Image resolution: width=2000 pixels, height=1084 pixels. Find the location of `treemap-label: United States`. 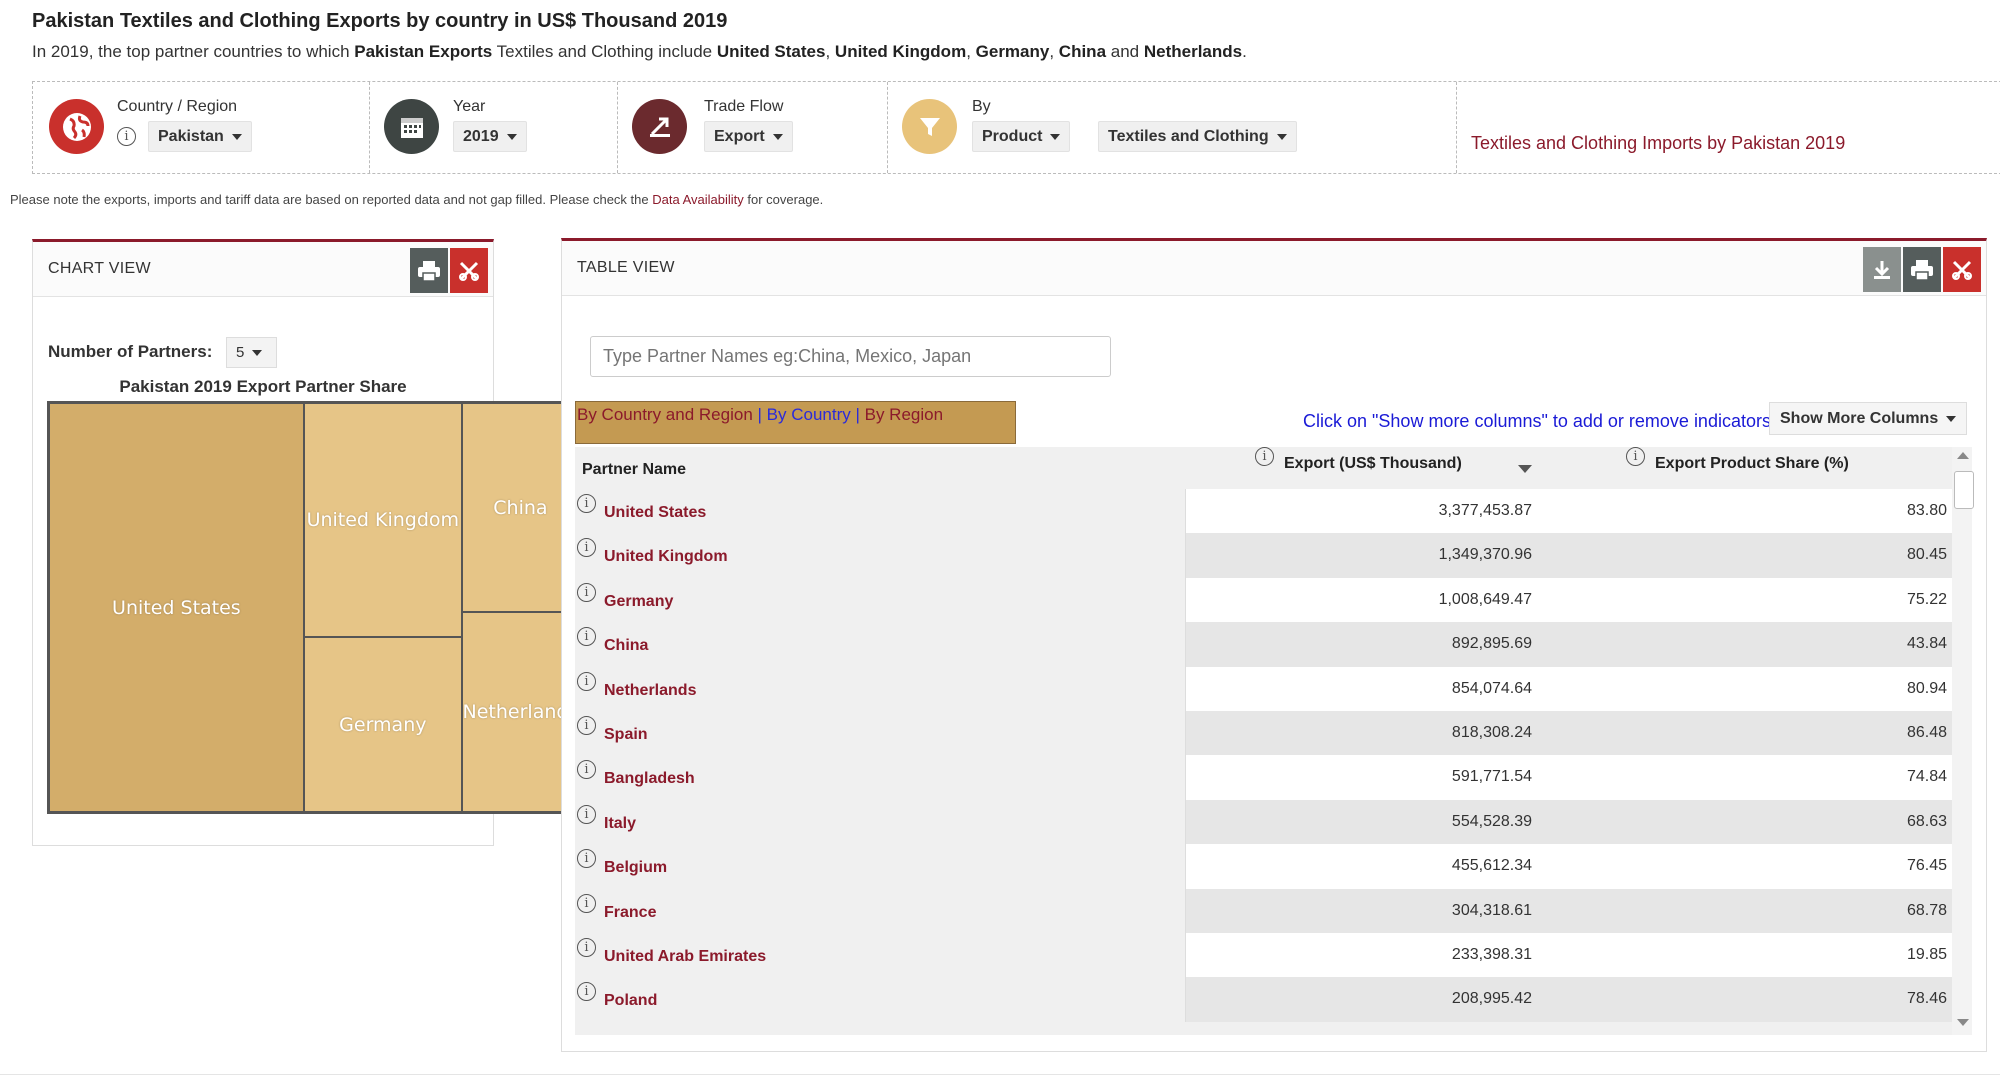

treemap-label: United States is located at coordinates (176, 607).